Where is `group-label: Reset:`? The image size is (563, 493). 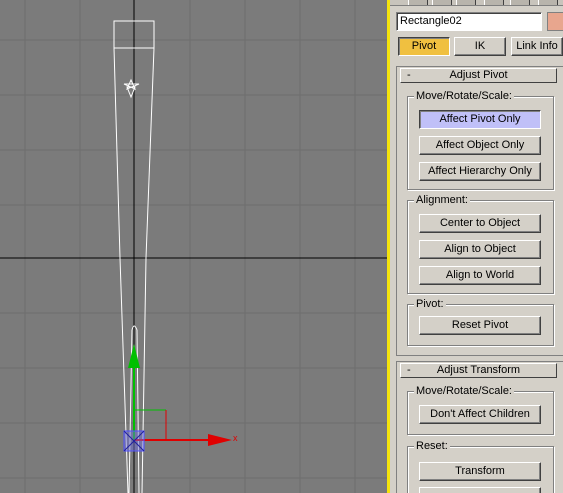 group-label: Reset: is located at coordinates (432, 446).